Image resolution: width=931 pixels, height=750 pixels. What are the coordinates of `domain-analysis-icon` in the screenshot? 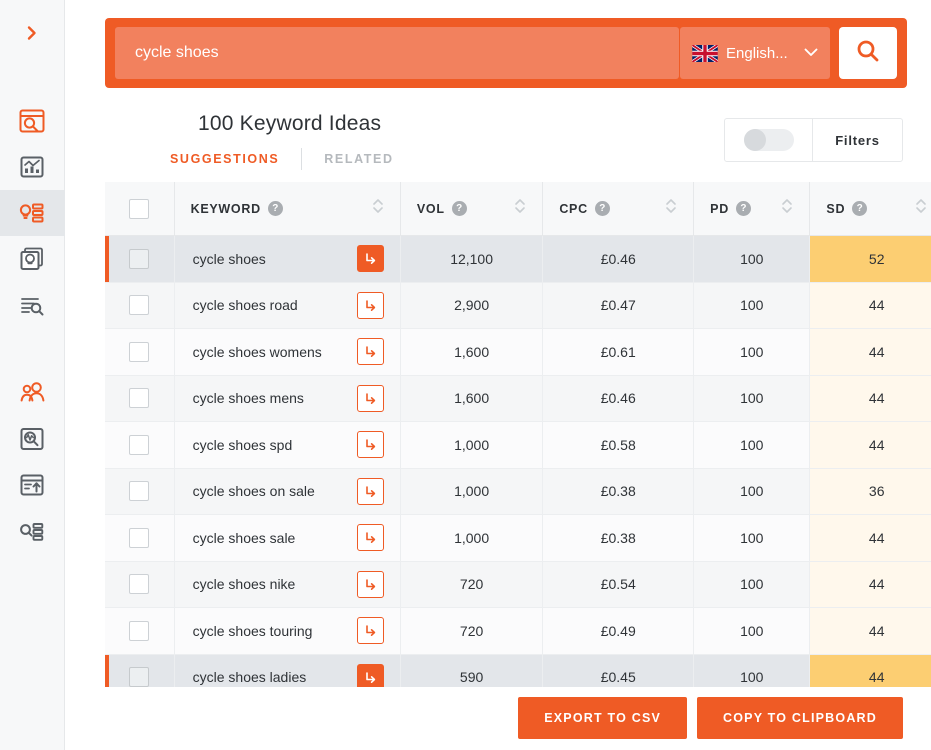 It's located at (32, 439).